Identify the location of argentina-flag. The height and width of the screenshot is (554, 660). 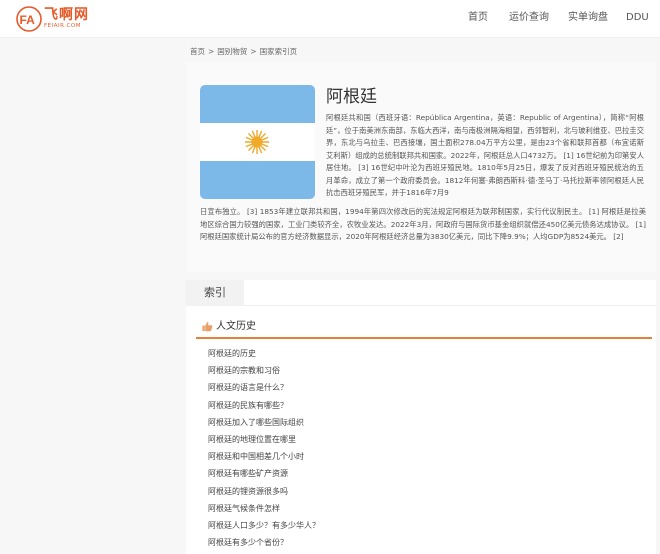
(257, 142).